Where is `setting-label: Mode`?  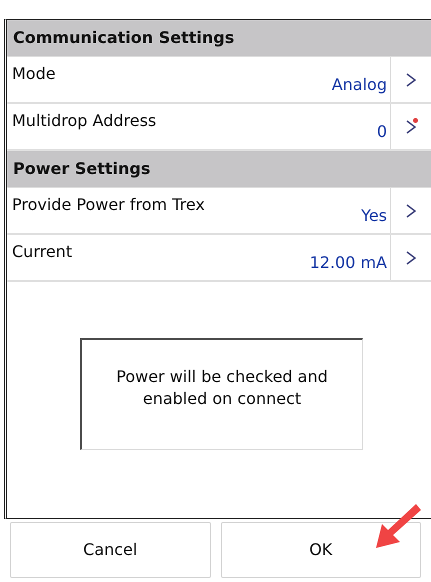 setting-label: Mode is located at coordinates (34, 74).